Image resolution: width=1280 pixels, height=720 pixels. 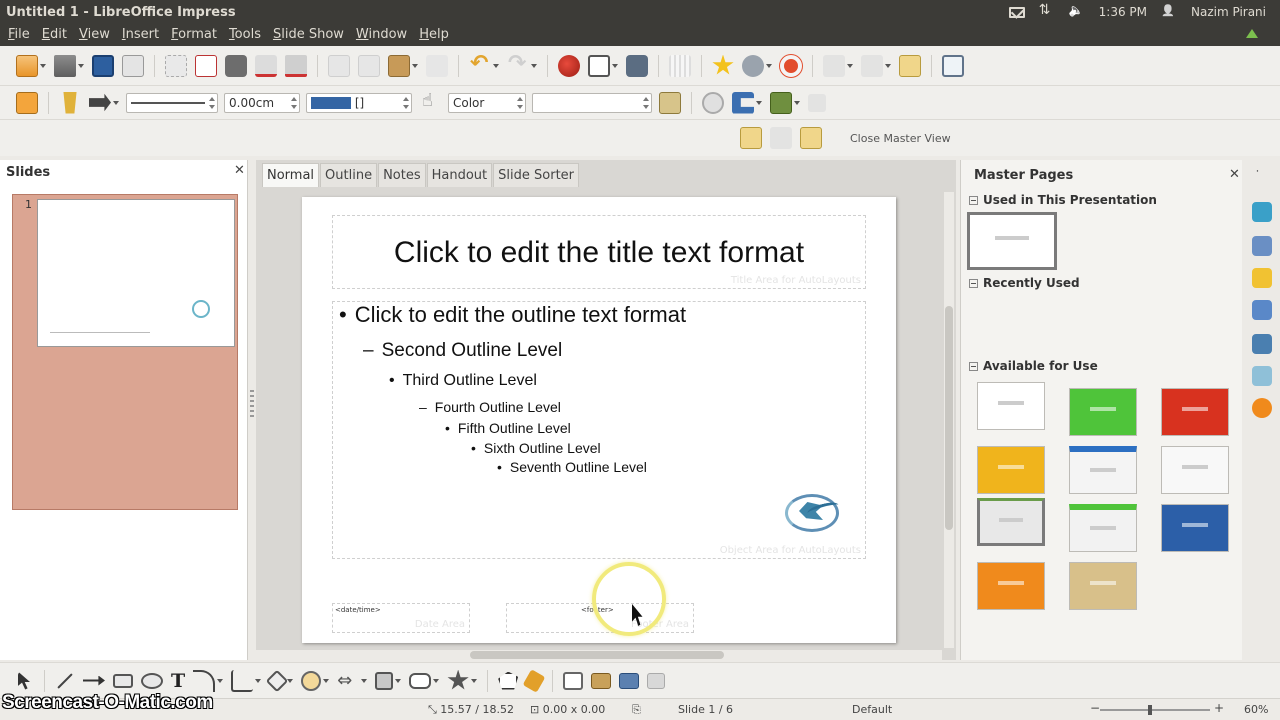 I want to click on basic-shapes-dropdown-icon, so click(x=290, y=680).